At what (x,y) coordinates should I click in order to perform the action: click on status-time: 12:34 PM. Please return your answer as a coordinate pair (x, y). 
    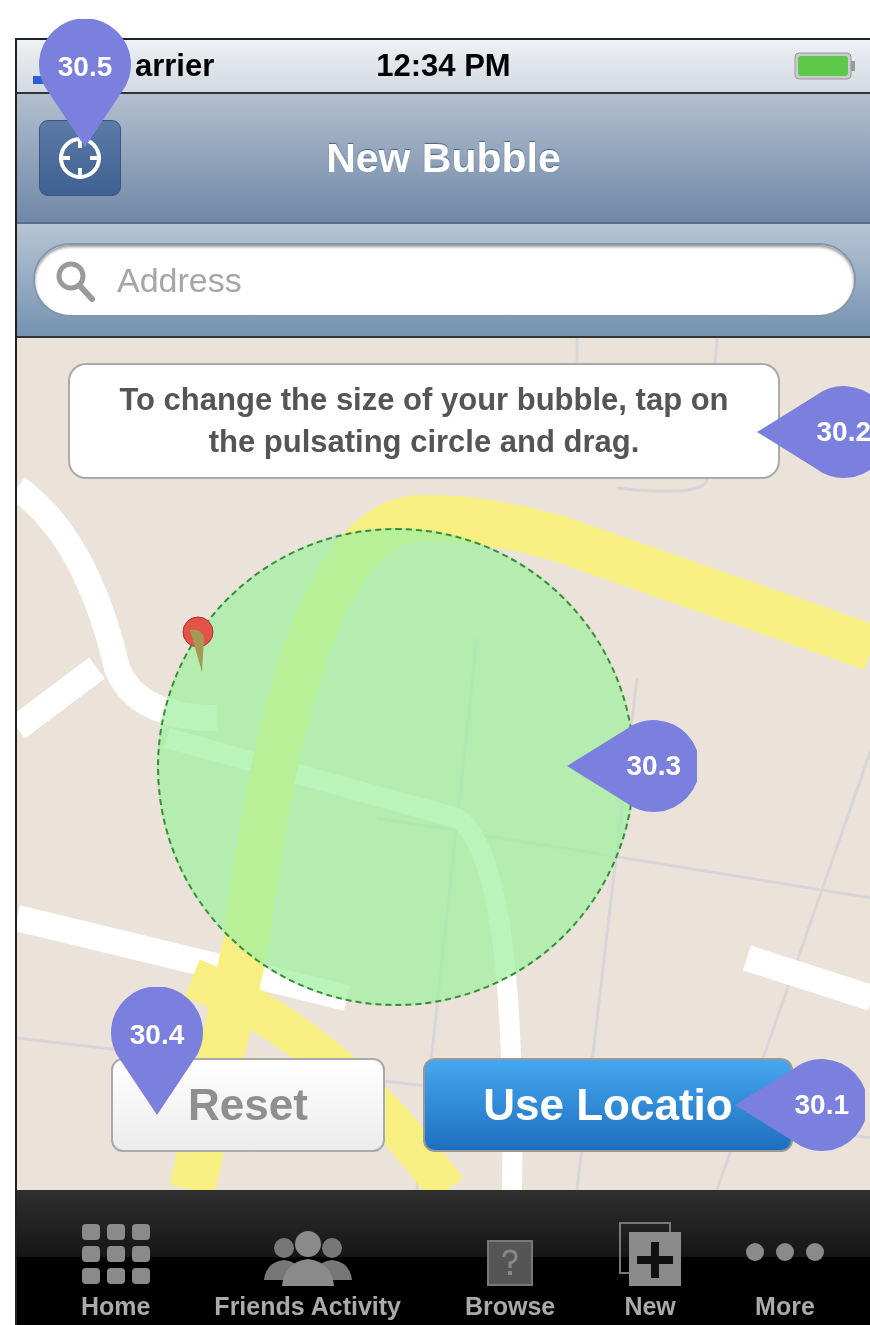
    Looking at the image, I should click on (443, 66).